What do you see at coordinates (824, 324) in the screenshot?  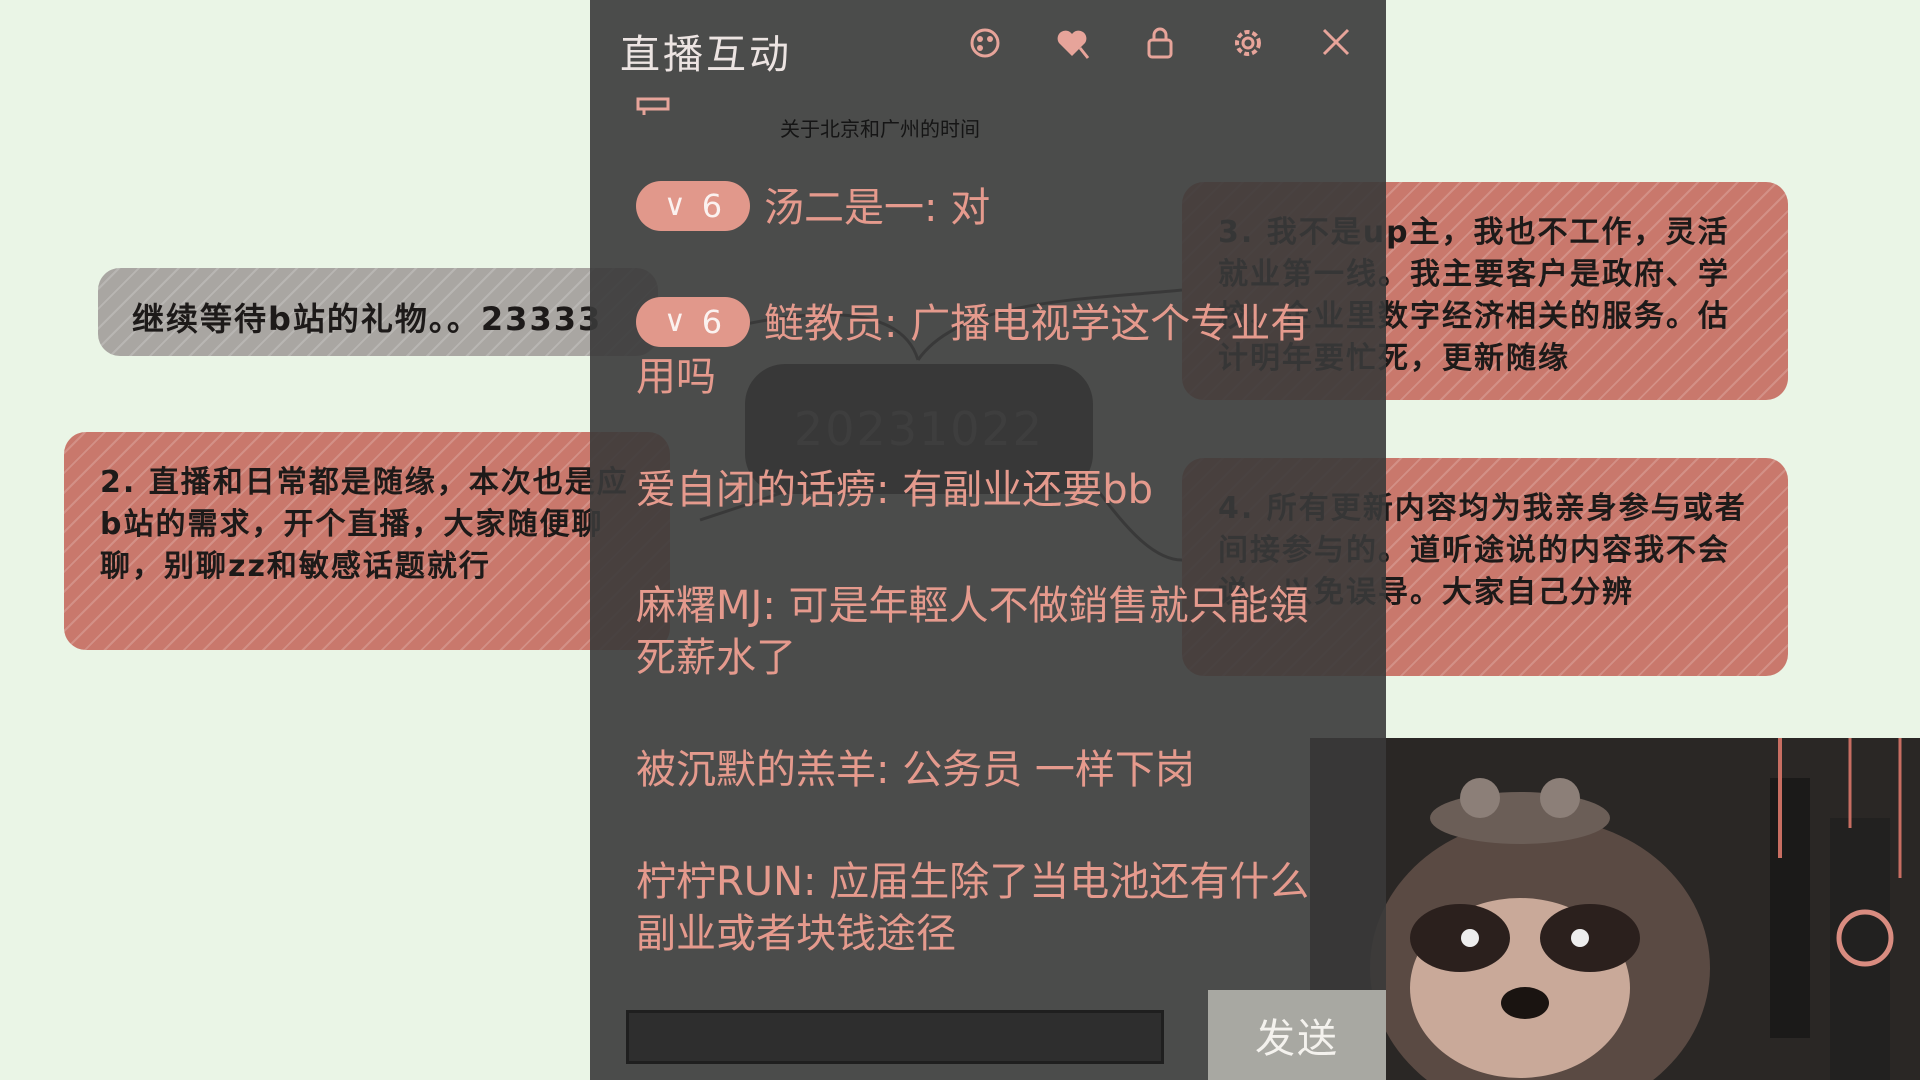 I see `chat-user: 鲢教员` at bounding box center [824, 324].